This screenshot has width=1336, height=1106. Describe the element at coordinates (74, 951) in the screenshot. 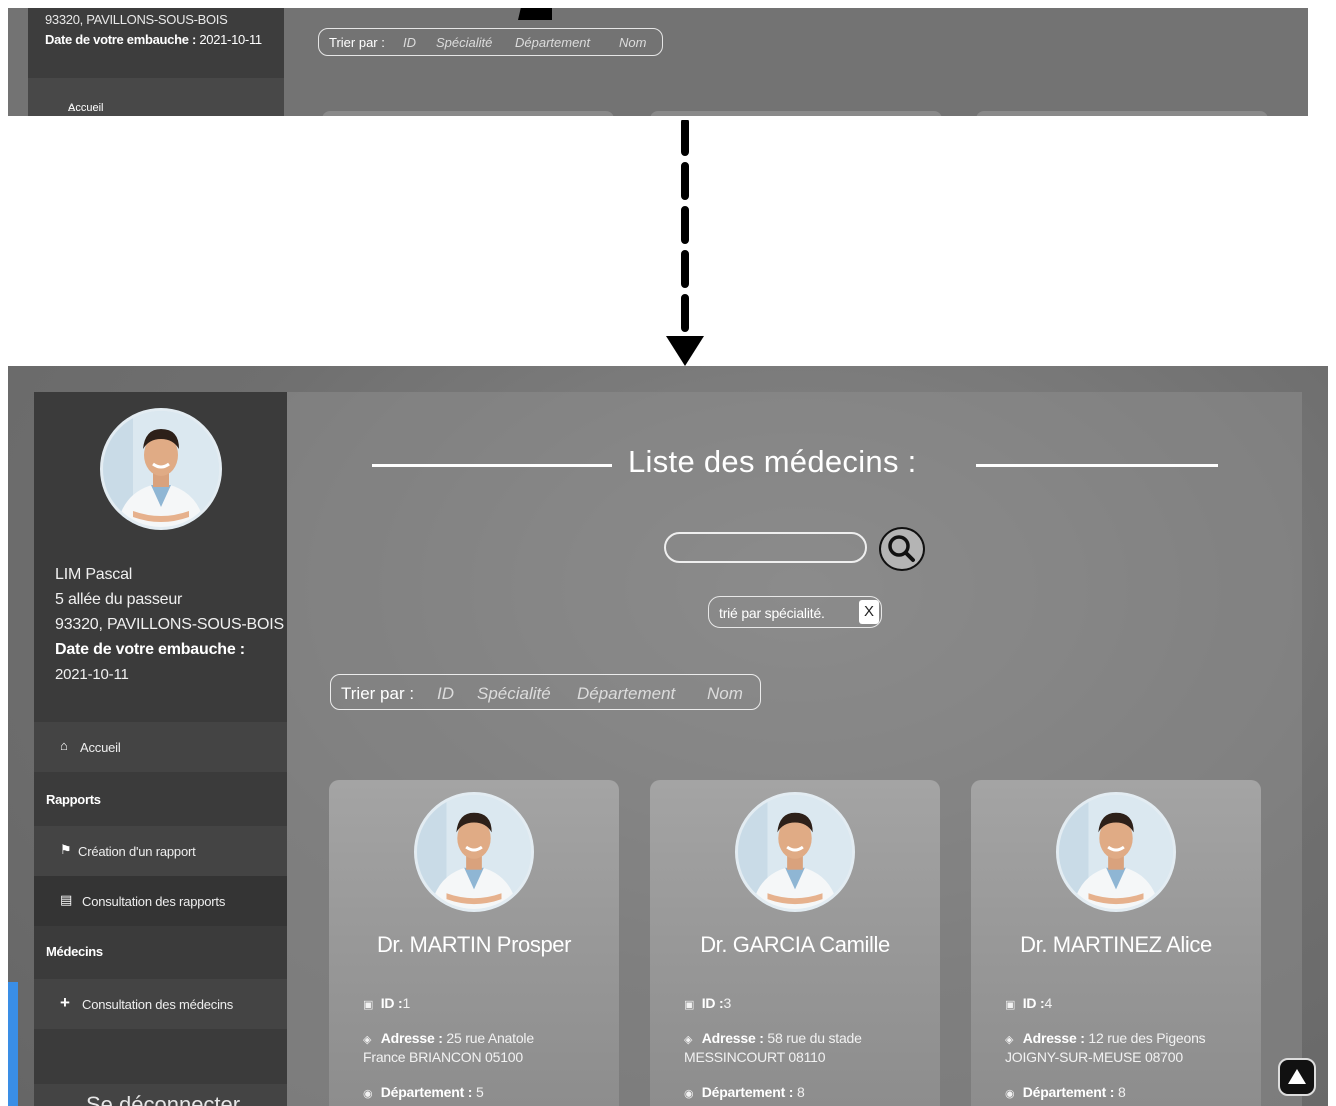

I see `section-title: Médecins` at that location.